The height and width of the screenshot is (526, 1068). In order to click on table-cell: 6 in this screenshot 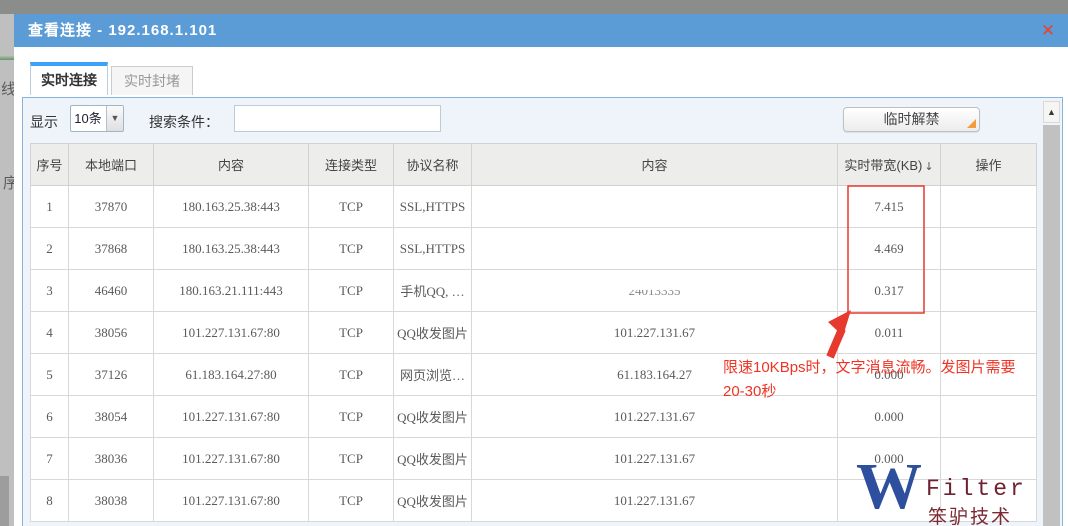, I will do `click(49, 416)`.